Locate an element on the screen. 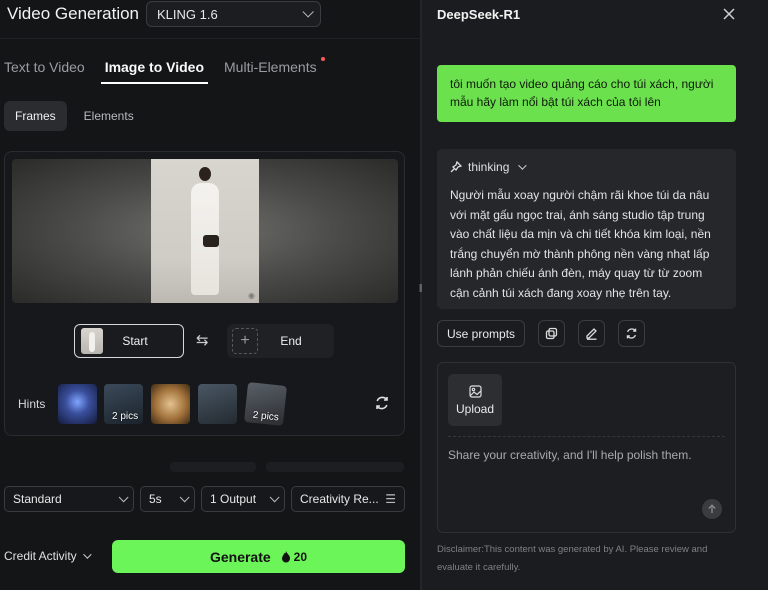 This screenshot has height=590, width=768. pin-icon is located at coordinates (456, 167).